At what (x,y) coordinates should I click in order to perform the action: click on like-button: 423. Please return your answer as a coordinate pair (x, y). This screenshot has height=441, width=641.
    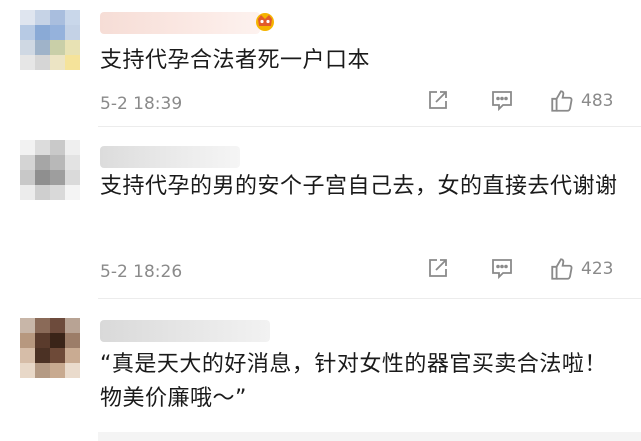
    Looking at the image, I should click on (581, 269).